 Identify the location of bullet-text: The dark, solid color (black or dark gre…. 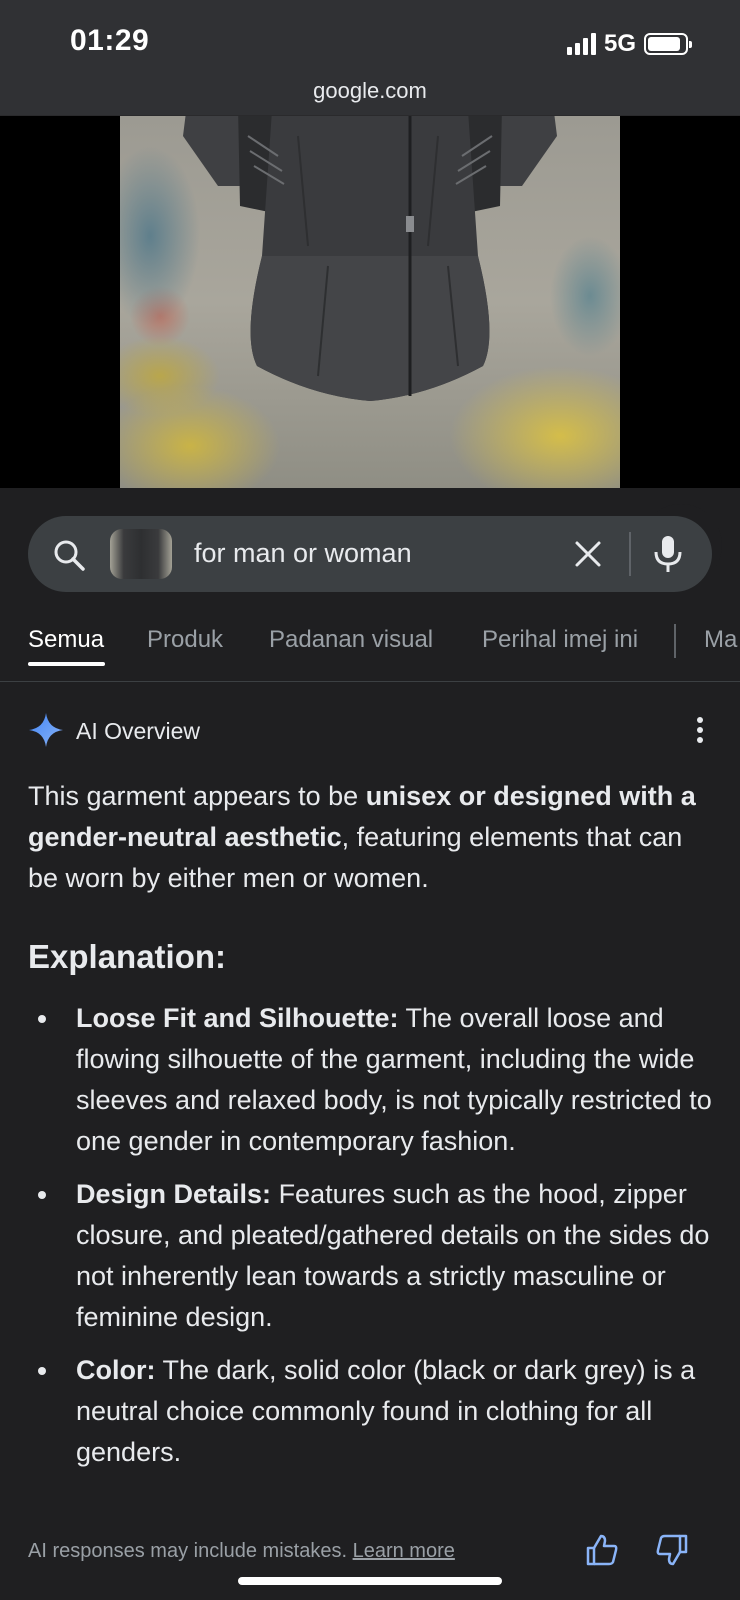
(386, 1411).